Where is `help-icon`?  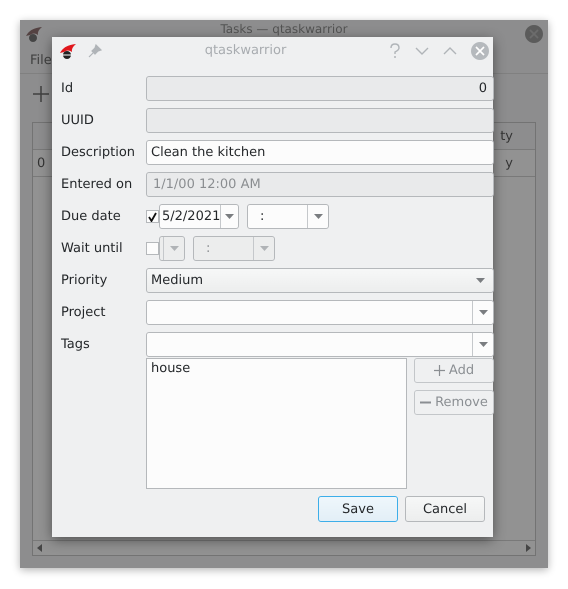 help-icon is located at coordinates (395, 50).